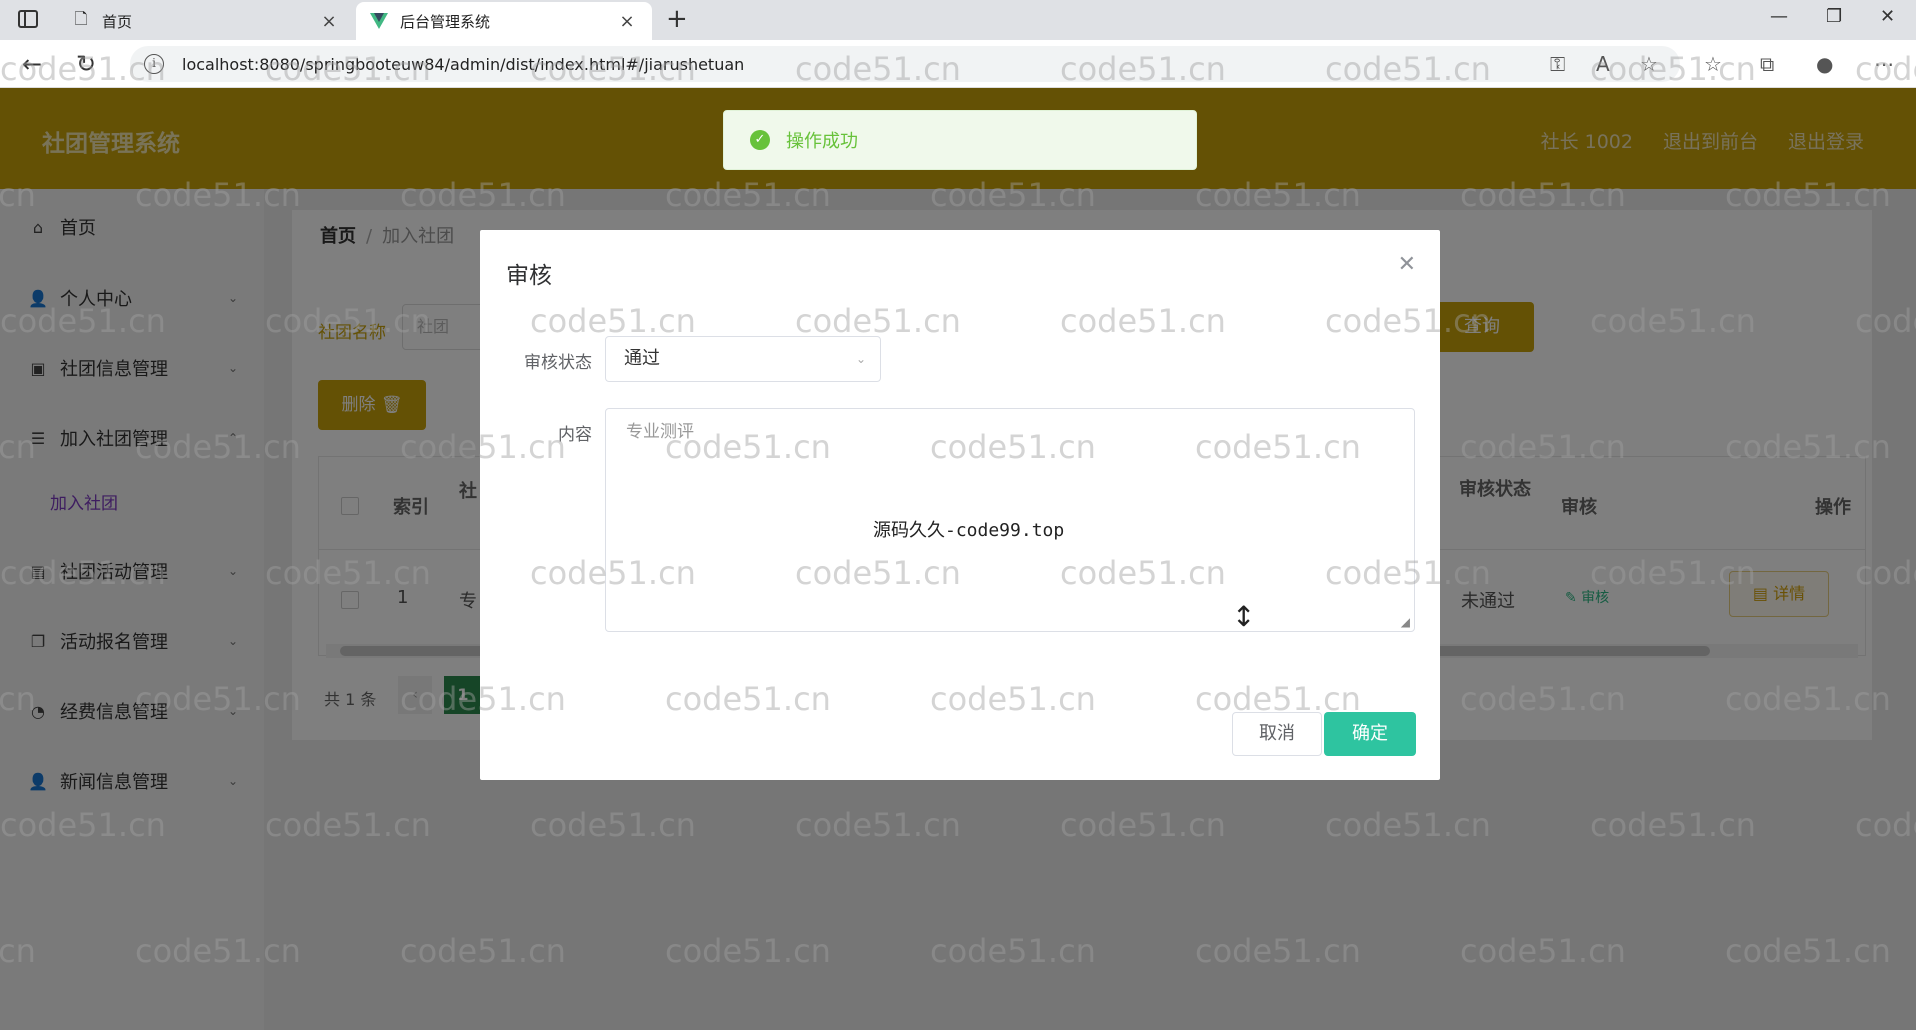  I want to click on content-placeholder: 专业测评, so click(660, 432).